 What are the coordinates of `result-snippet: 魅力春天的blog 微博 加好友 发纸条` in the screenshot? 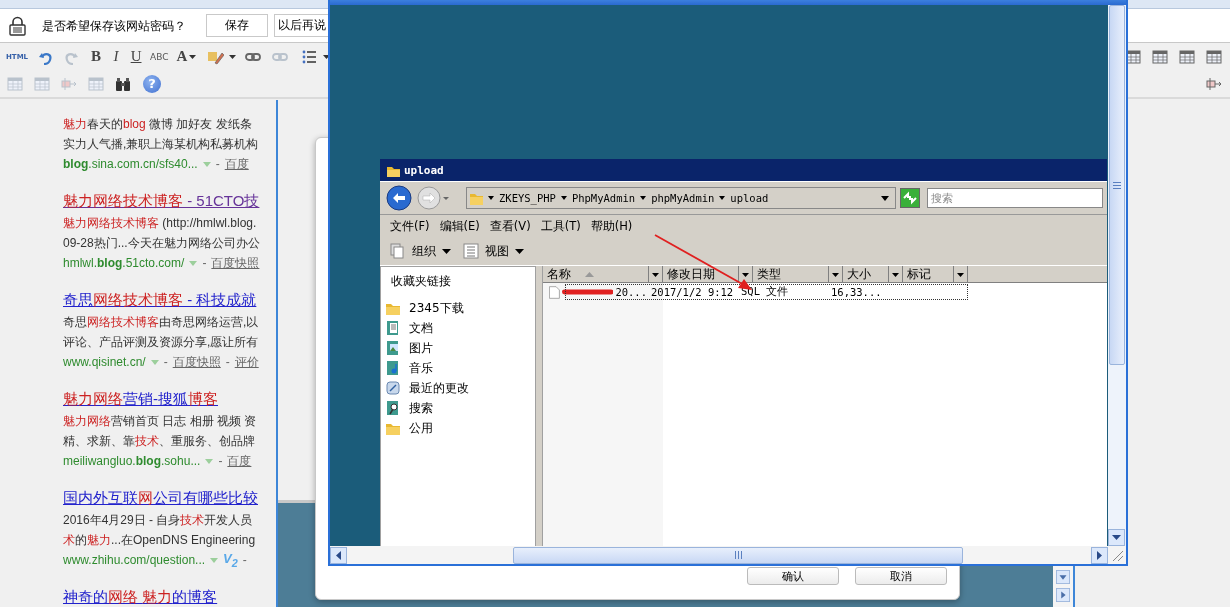 It's located at (157, 124).